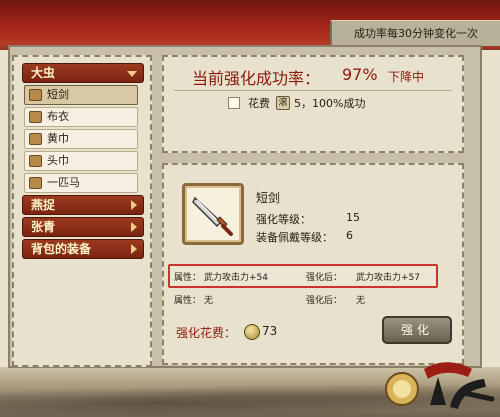 The height and width of the screenshot is (417, 500). Describe the element at coordinates (83, 227) in the screenshot. I see `category-zhangqing: 张青` at that location.